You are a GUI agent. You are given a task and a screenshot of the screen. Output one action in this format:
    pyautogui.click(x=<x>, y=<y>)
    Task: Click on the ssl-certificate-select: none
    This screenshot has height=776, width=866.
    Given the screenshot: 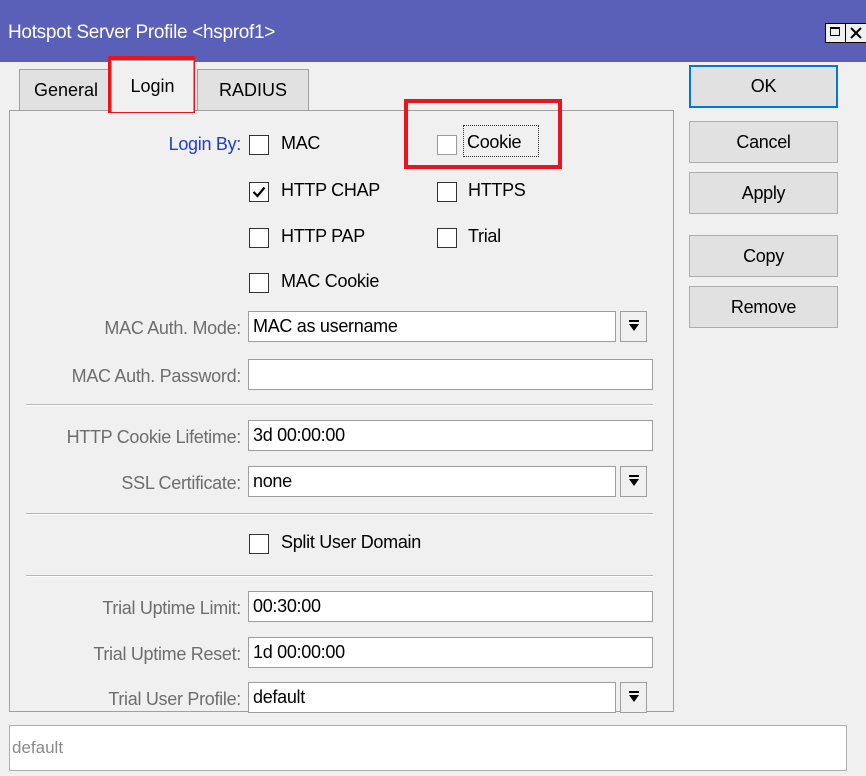 What is the action you would take?
    pyautogui.click(x=432, y=481)
    